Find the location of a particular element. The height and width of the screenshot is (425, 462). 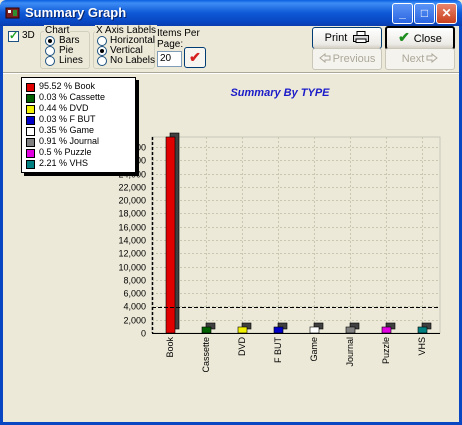

x-tick-label: F BUT is located at coordinates (278, 349).